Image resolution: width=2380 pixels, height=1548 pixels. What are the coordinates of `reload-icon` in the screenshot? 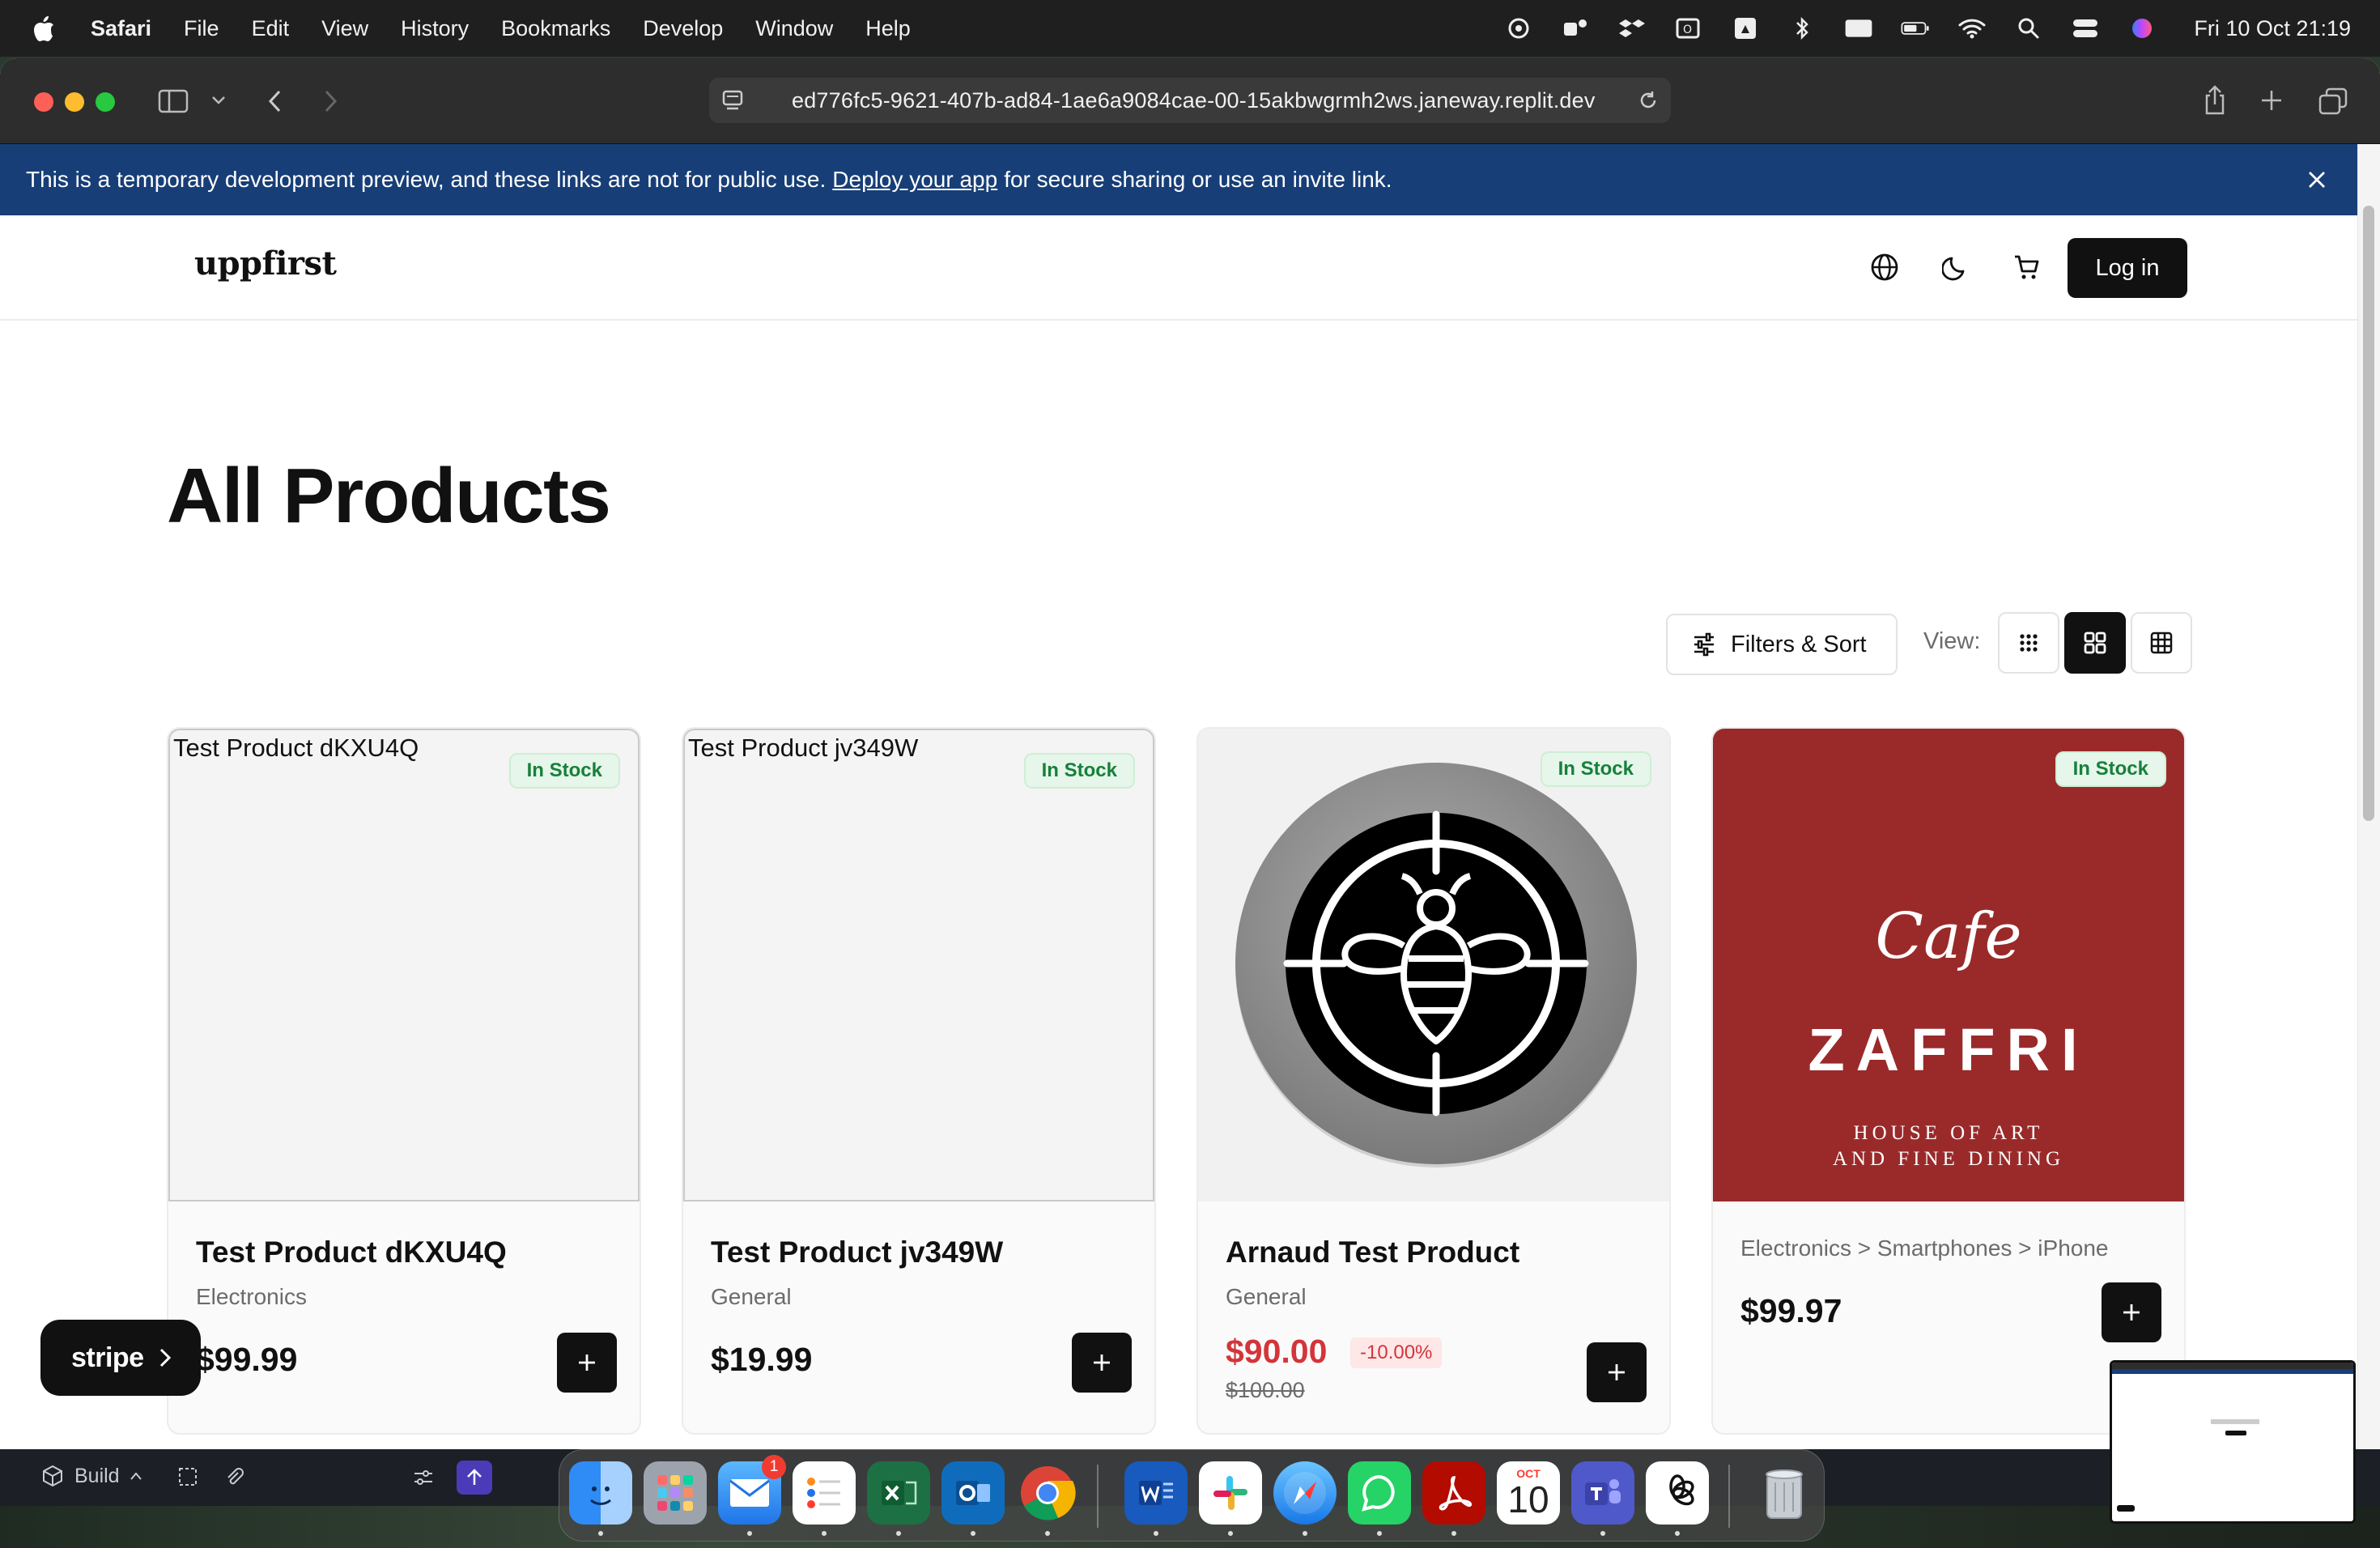 It's located at (1648, 100).